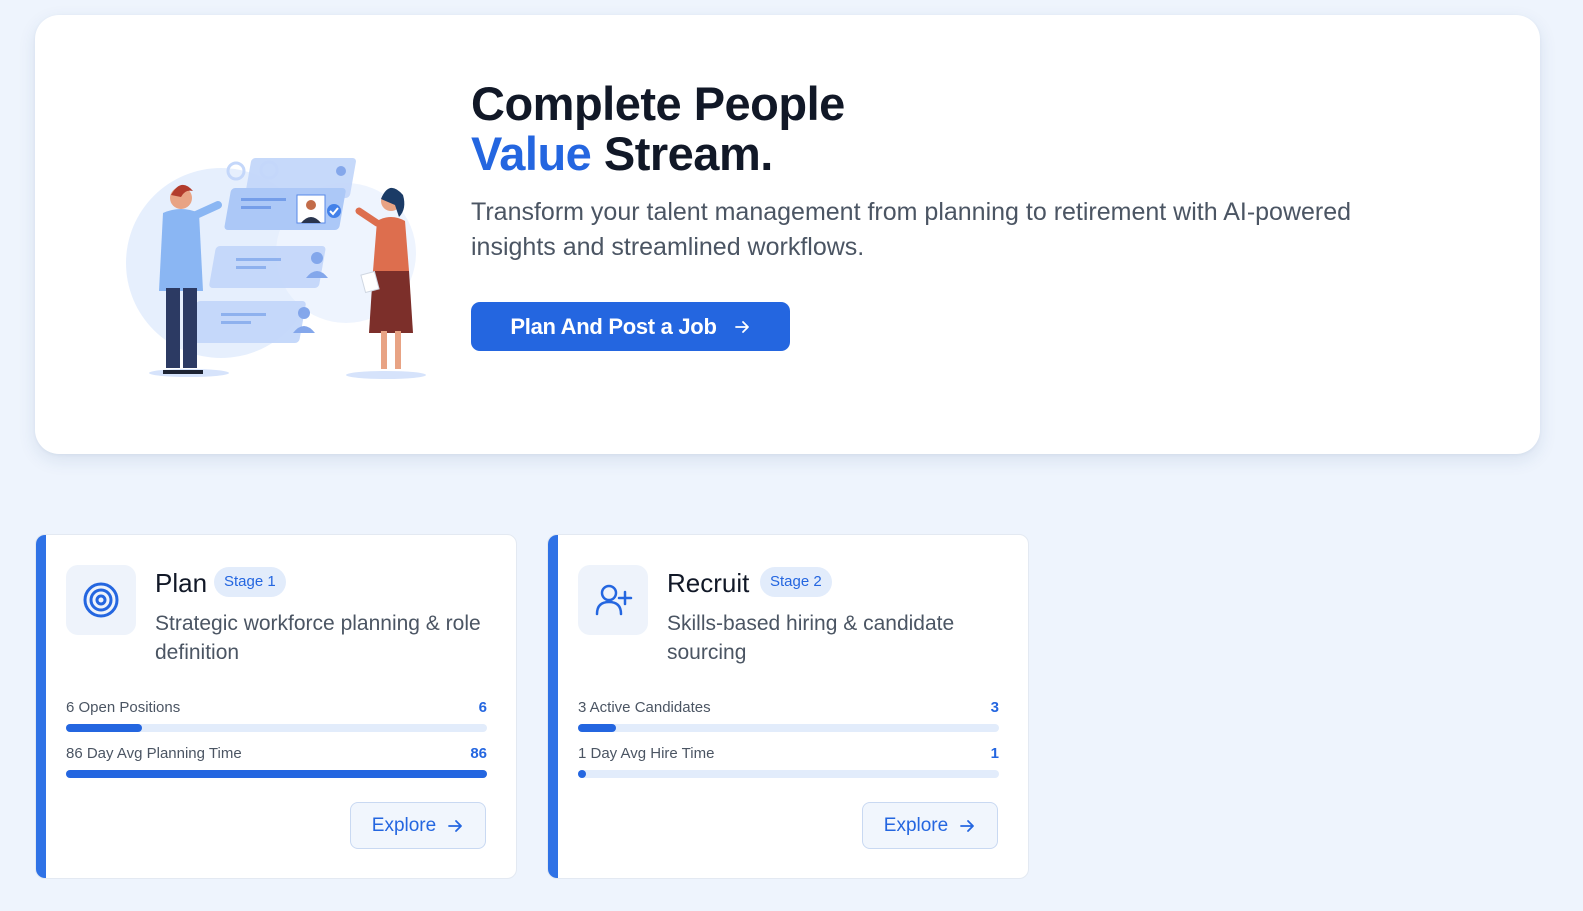 This screenshot has width=1583, height=911. What do you see at coordinates (788, 761) in the screenshot?
I see `metric-avg-hire-time: 1 Day Avg Hire Time 1` at bounding box center [788, 761].